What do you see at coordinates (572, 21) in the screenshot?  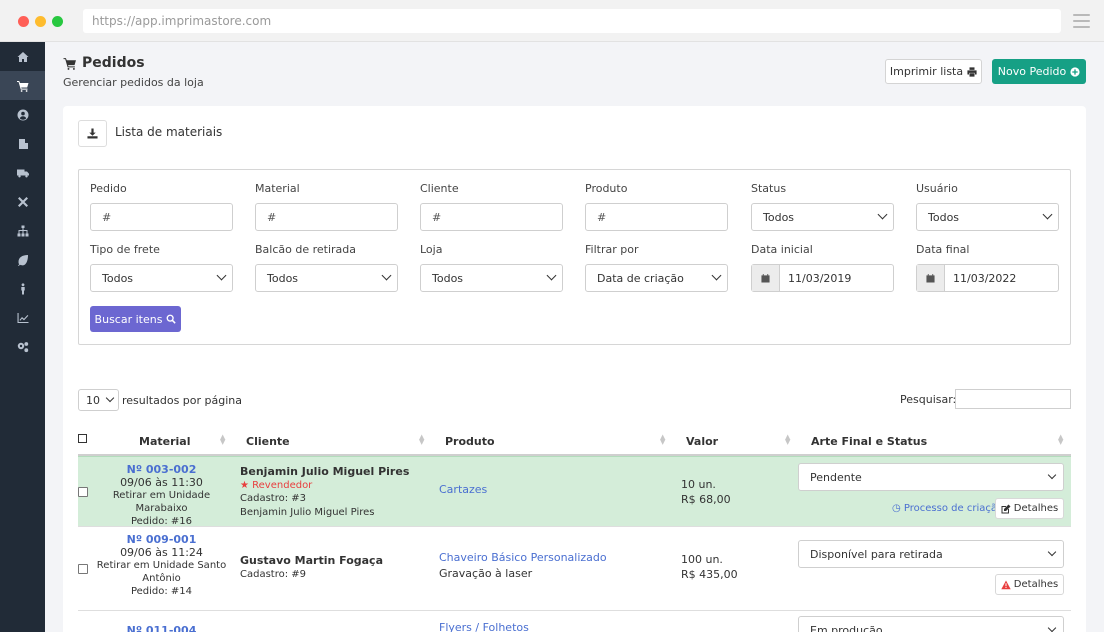 I see `url-bar: https://app.imprimastore.com` at bounding box center [572, 21].